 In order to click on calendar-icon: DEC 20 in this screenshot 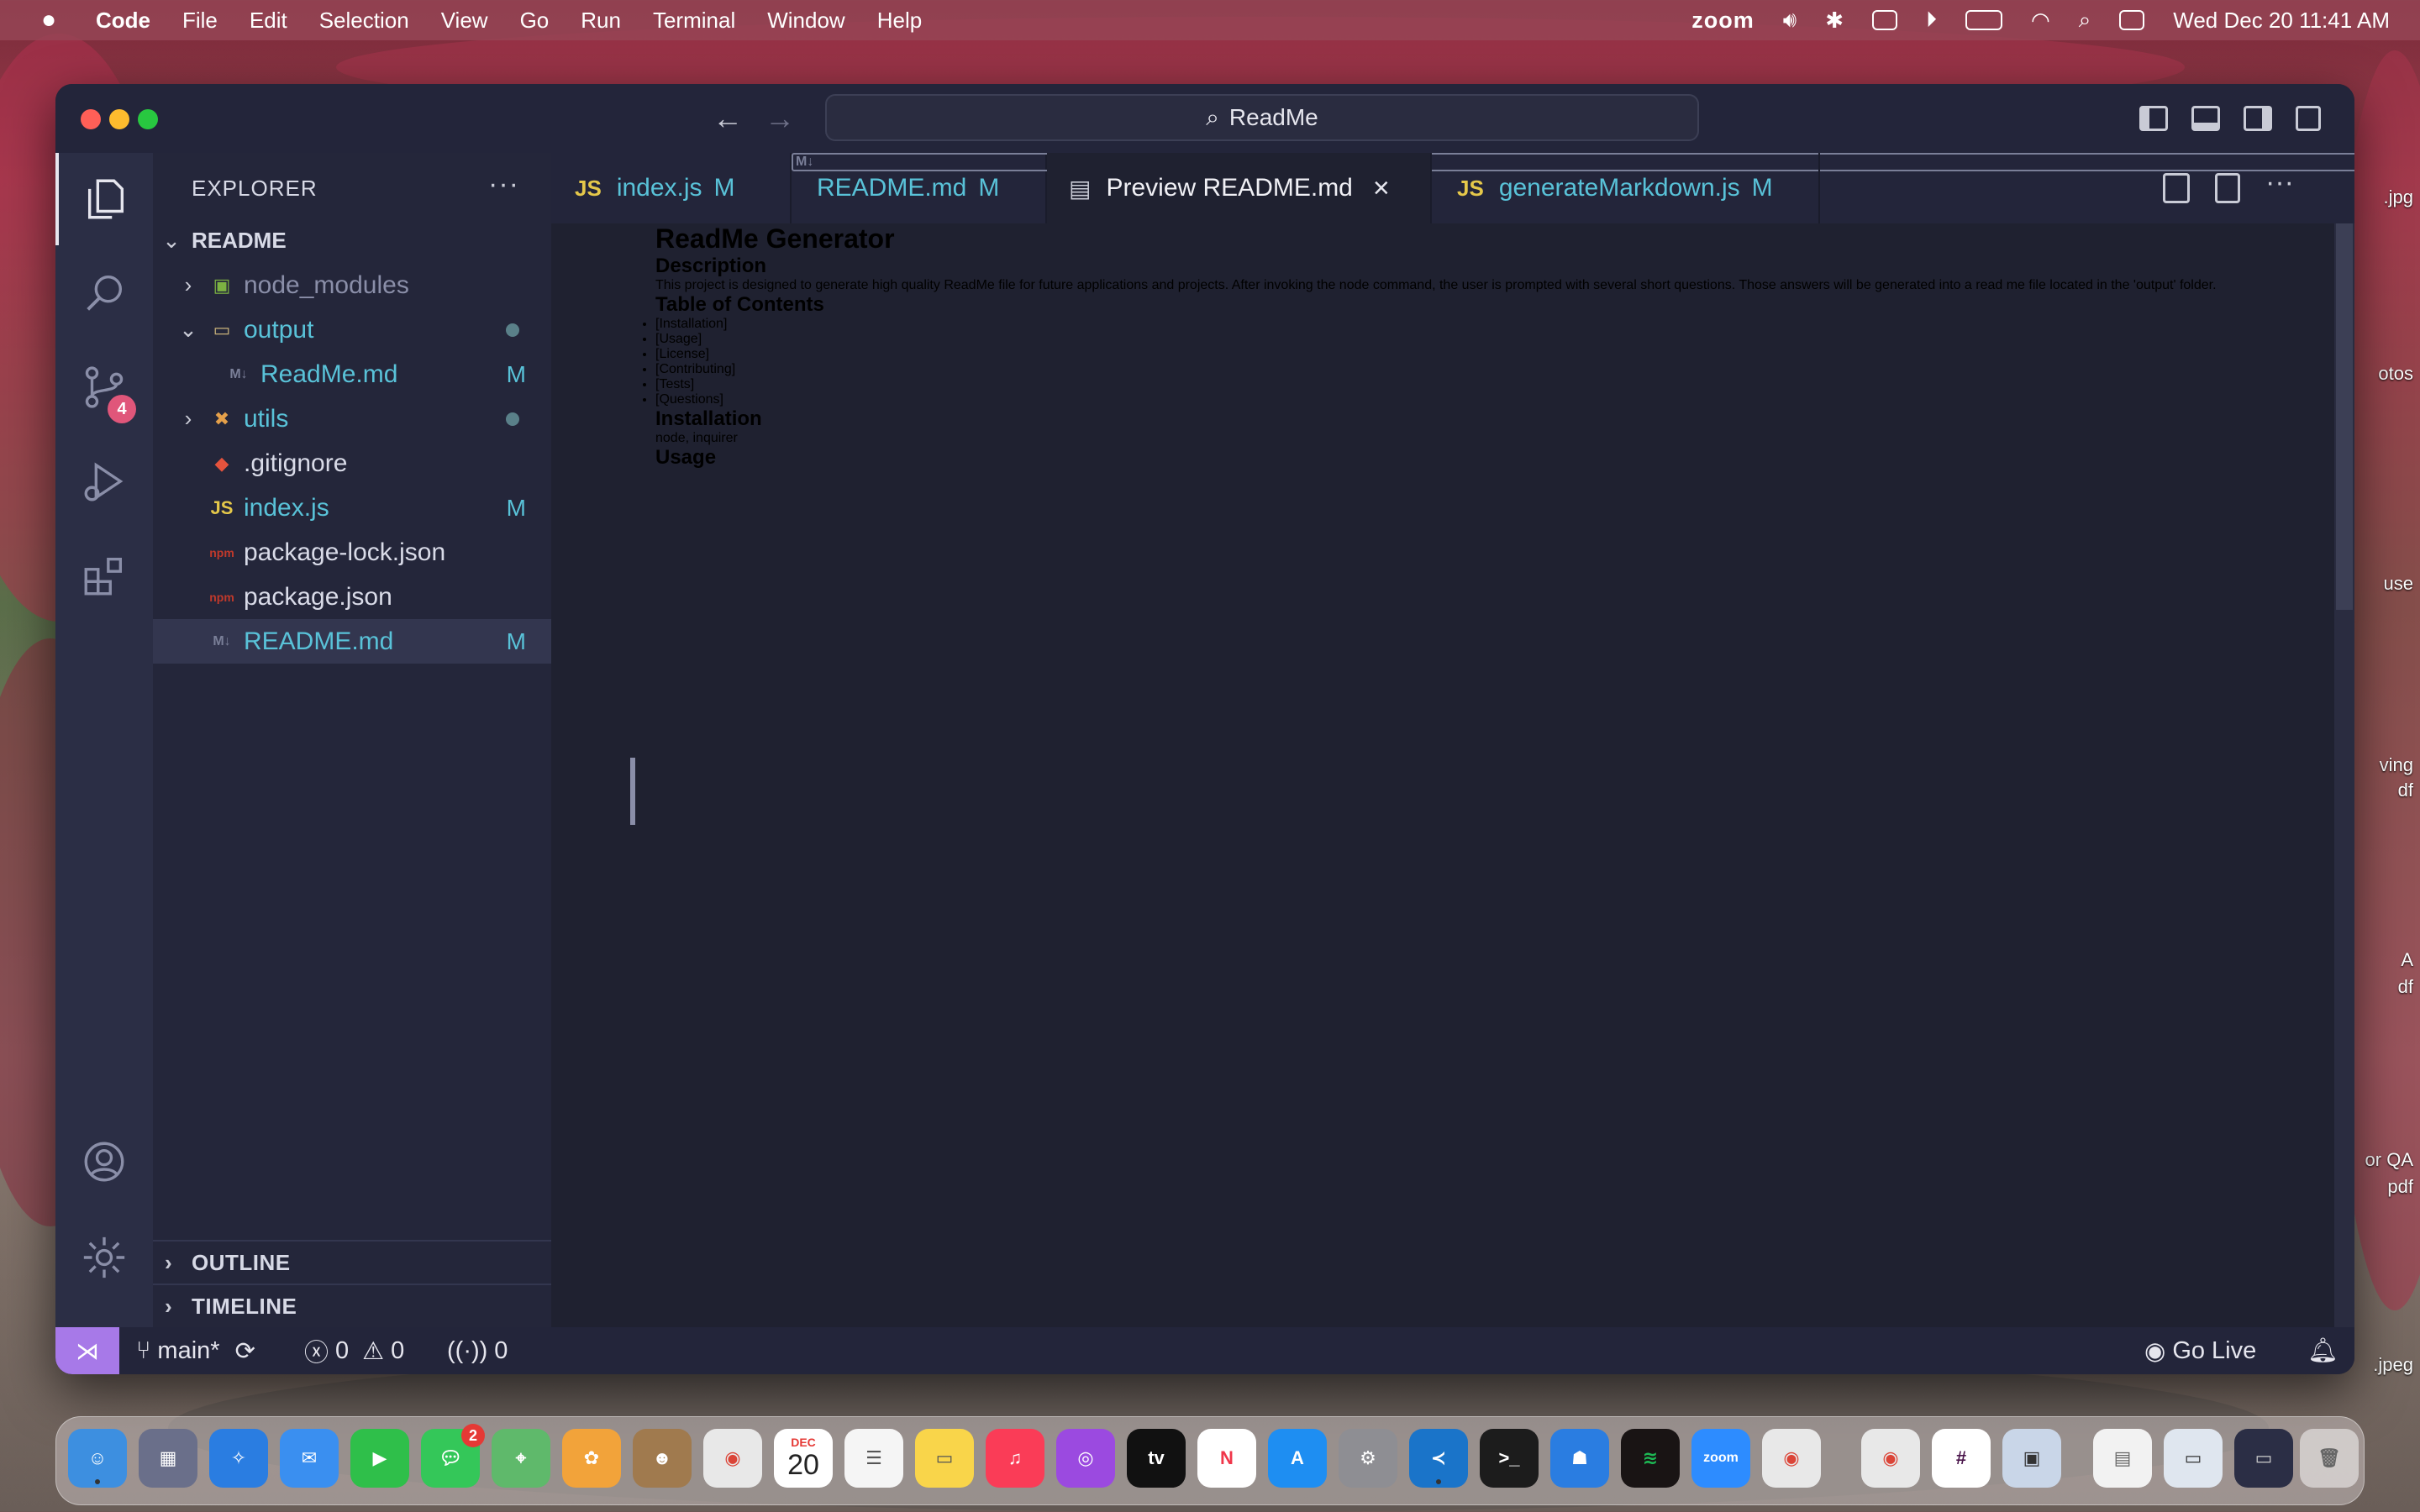, I will do `click(803, 1458)`.